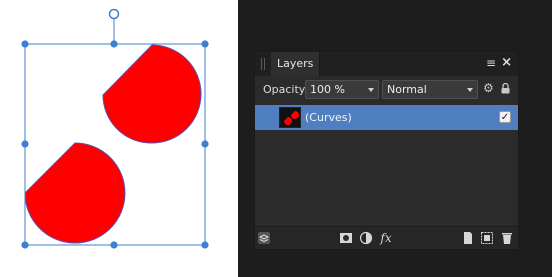  Describe the element at coordinates (487, 238) in the screenshot. I see `add-group-icon` at that location.